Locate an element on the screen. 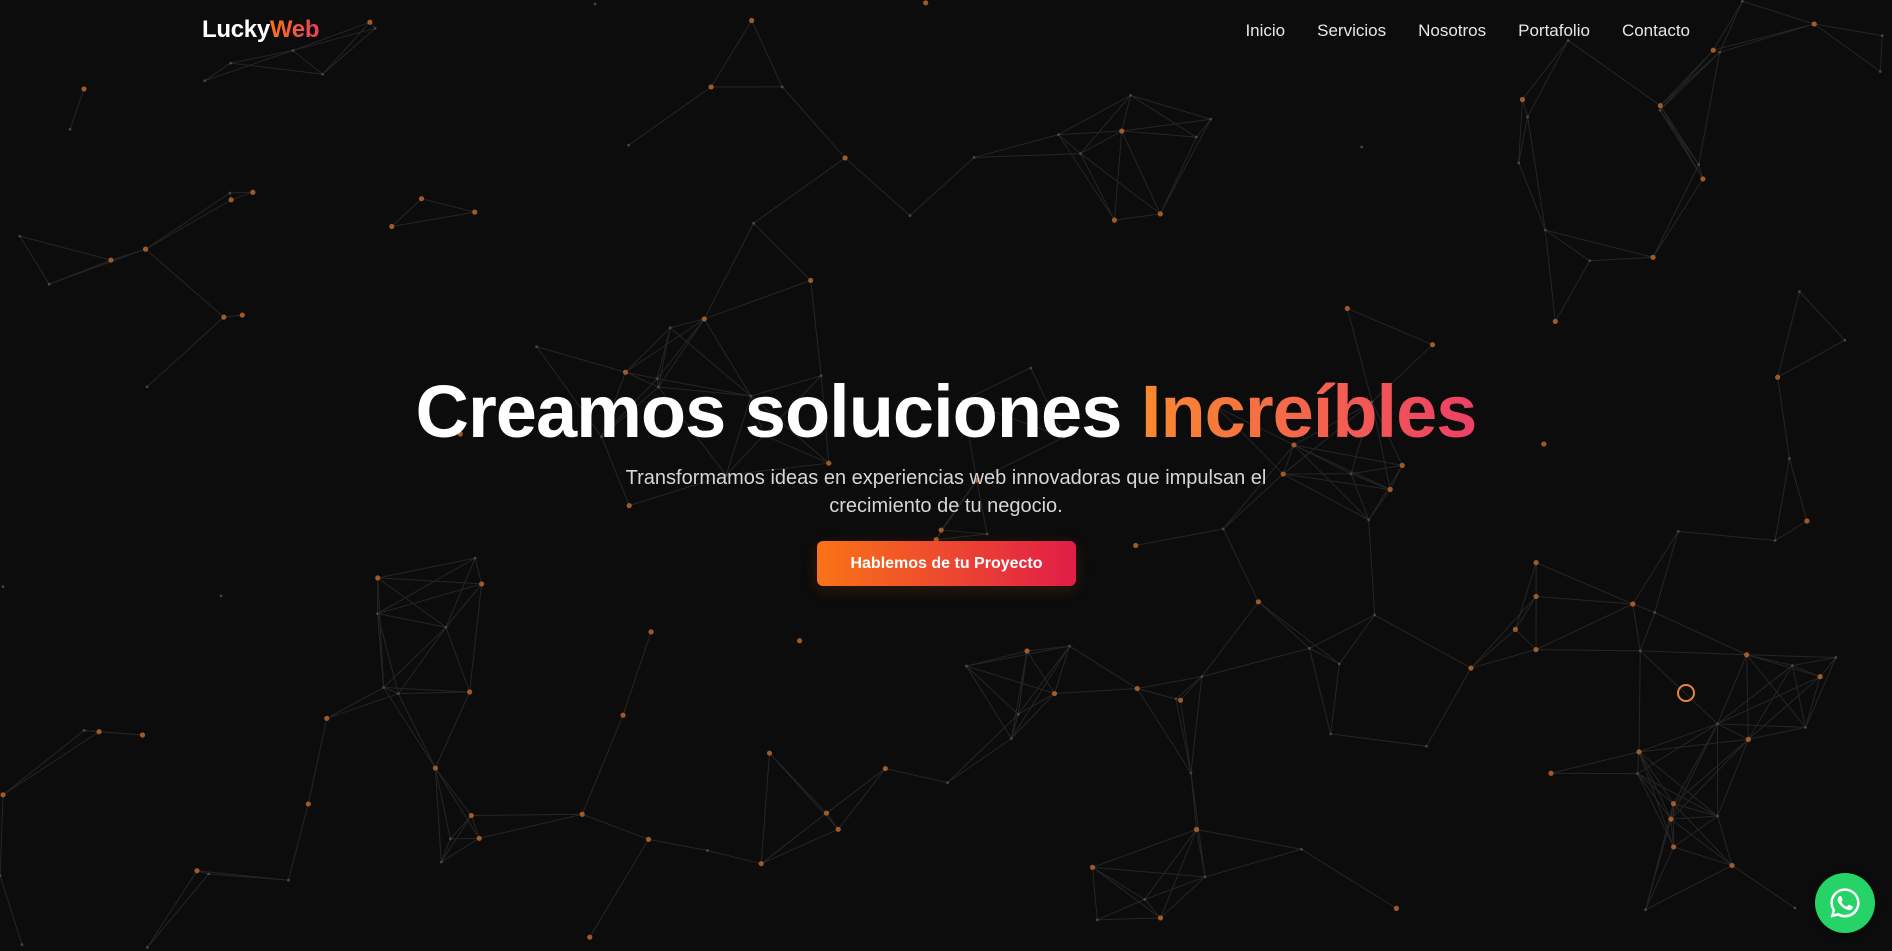 This screenshot has width=1892, height=951. whatsapp-button is located at coordinates (1845, 903).